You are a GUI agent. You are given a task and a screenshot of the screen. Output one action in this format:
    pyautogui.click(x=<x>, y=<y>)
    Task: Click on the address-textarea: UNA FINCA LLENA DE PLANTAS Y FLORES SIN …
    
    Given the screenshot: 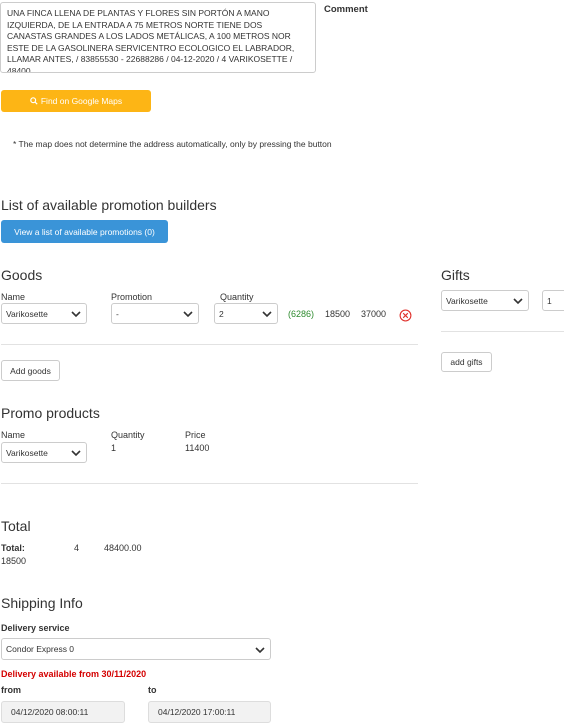 What is the action you would take?
    pyautogui.click(x=158, y=37)
    